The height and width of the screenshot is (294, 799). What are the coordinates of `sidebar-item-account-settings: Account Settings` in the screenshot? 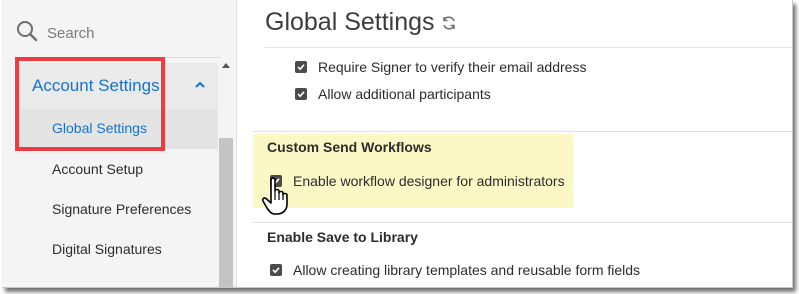 It's located at (117, 86).